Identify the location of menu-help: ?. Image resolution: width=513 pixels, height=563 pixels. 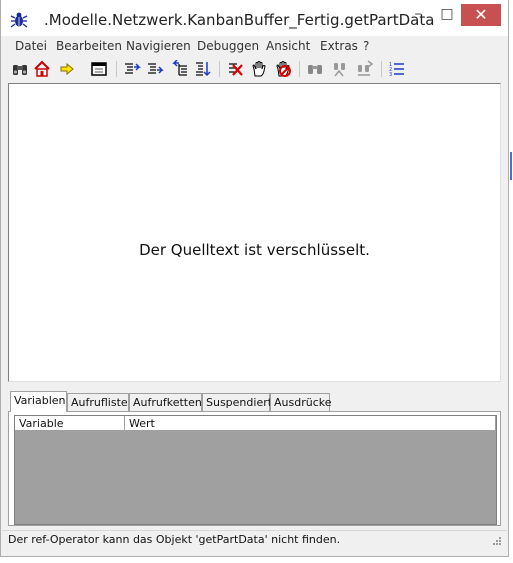
(366, 46).